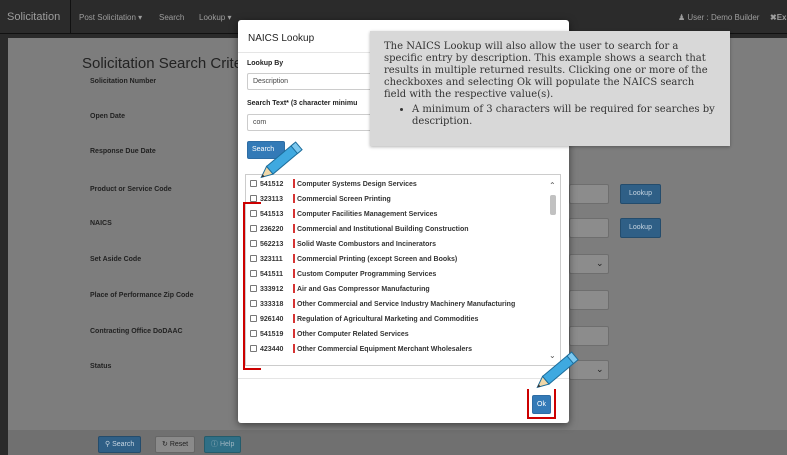 This screenshot has height=455, width=787. Describe the element at coordinates (773, 17) in the screenshot. I see `close-icon: ✖` at that location.